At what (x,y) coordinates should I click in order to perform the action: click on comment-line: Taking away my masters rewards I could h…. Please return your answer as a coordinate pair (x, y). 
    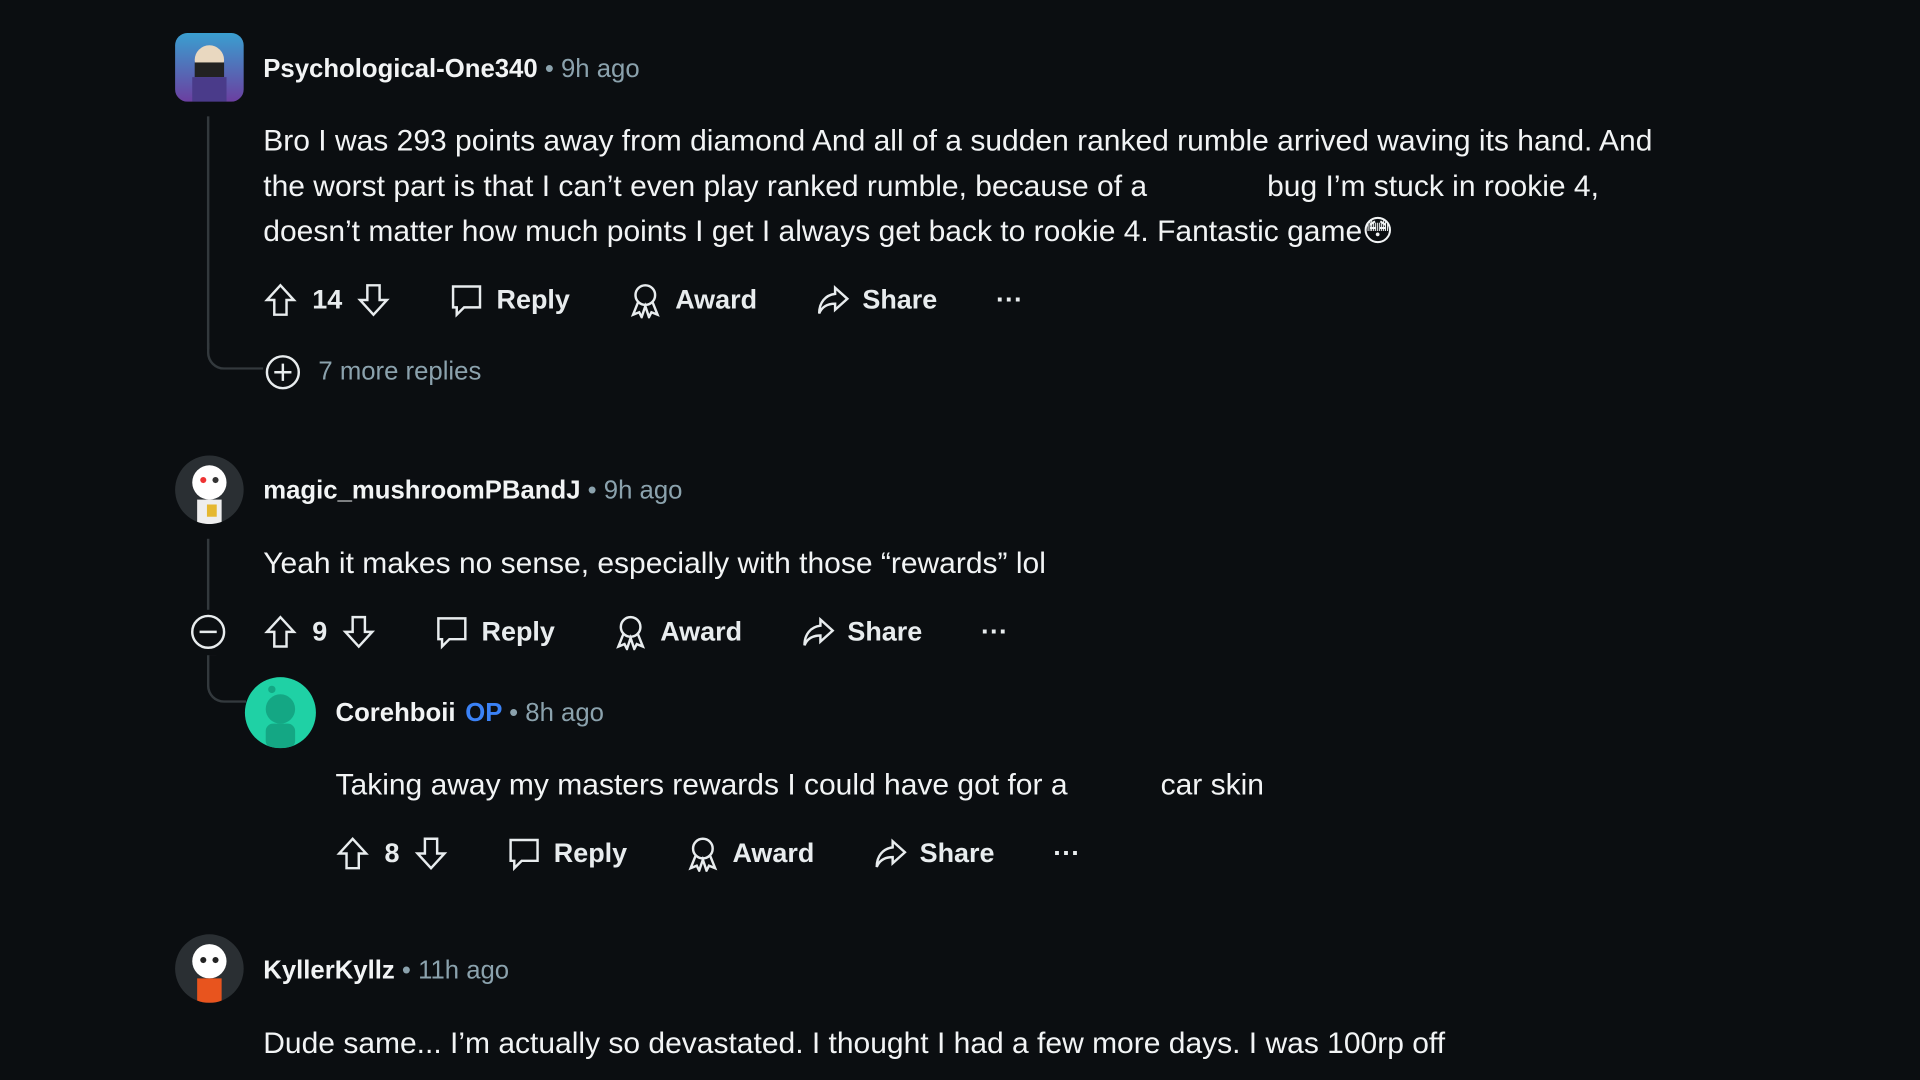
    Looking at the image, I should click on (799, 785).